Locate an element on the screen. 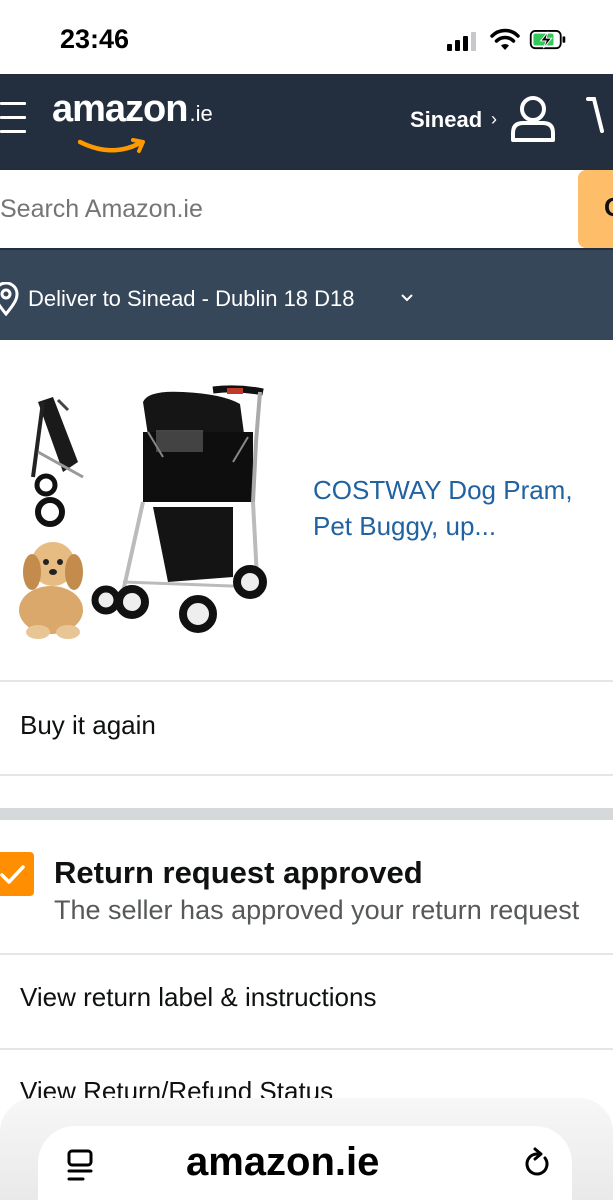 The height and width of the screenshot is (1200, 613). cellular-signal-icon is located at coordinates (464, 41).